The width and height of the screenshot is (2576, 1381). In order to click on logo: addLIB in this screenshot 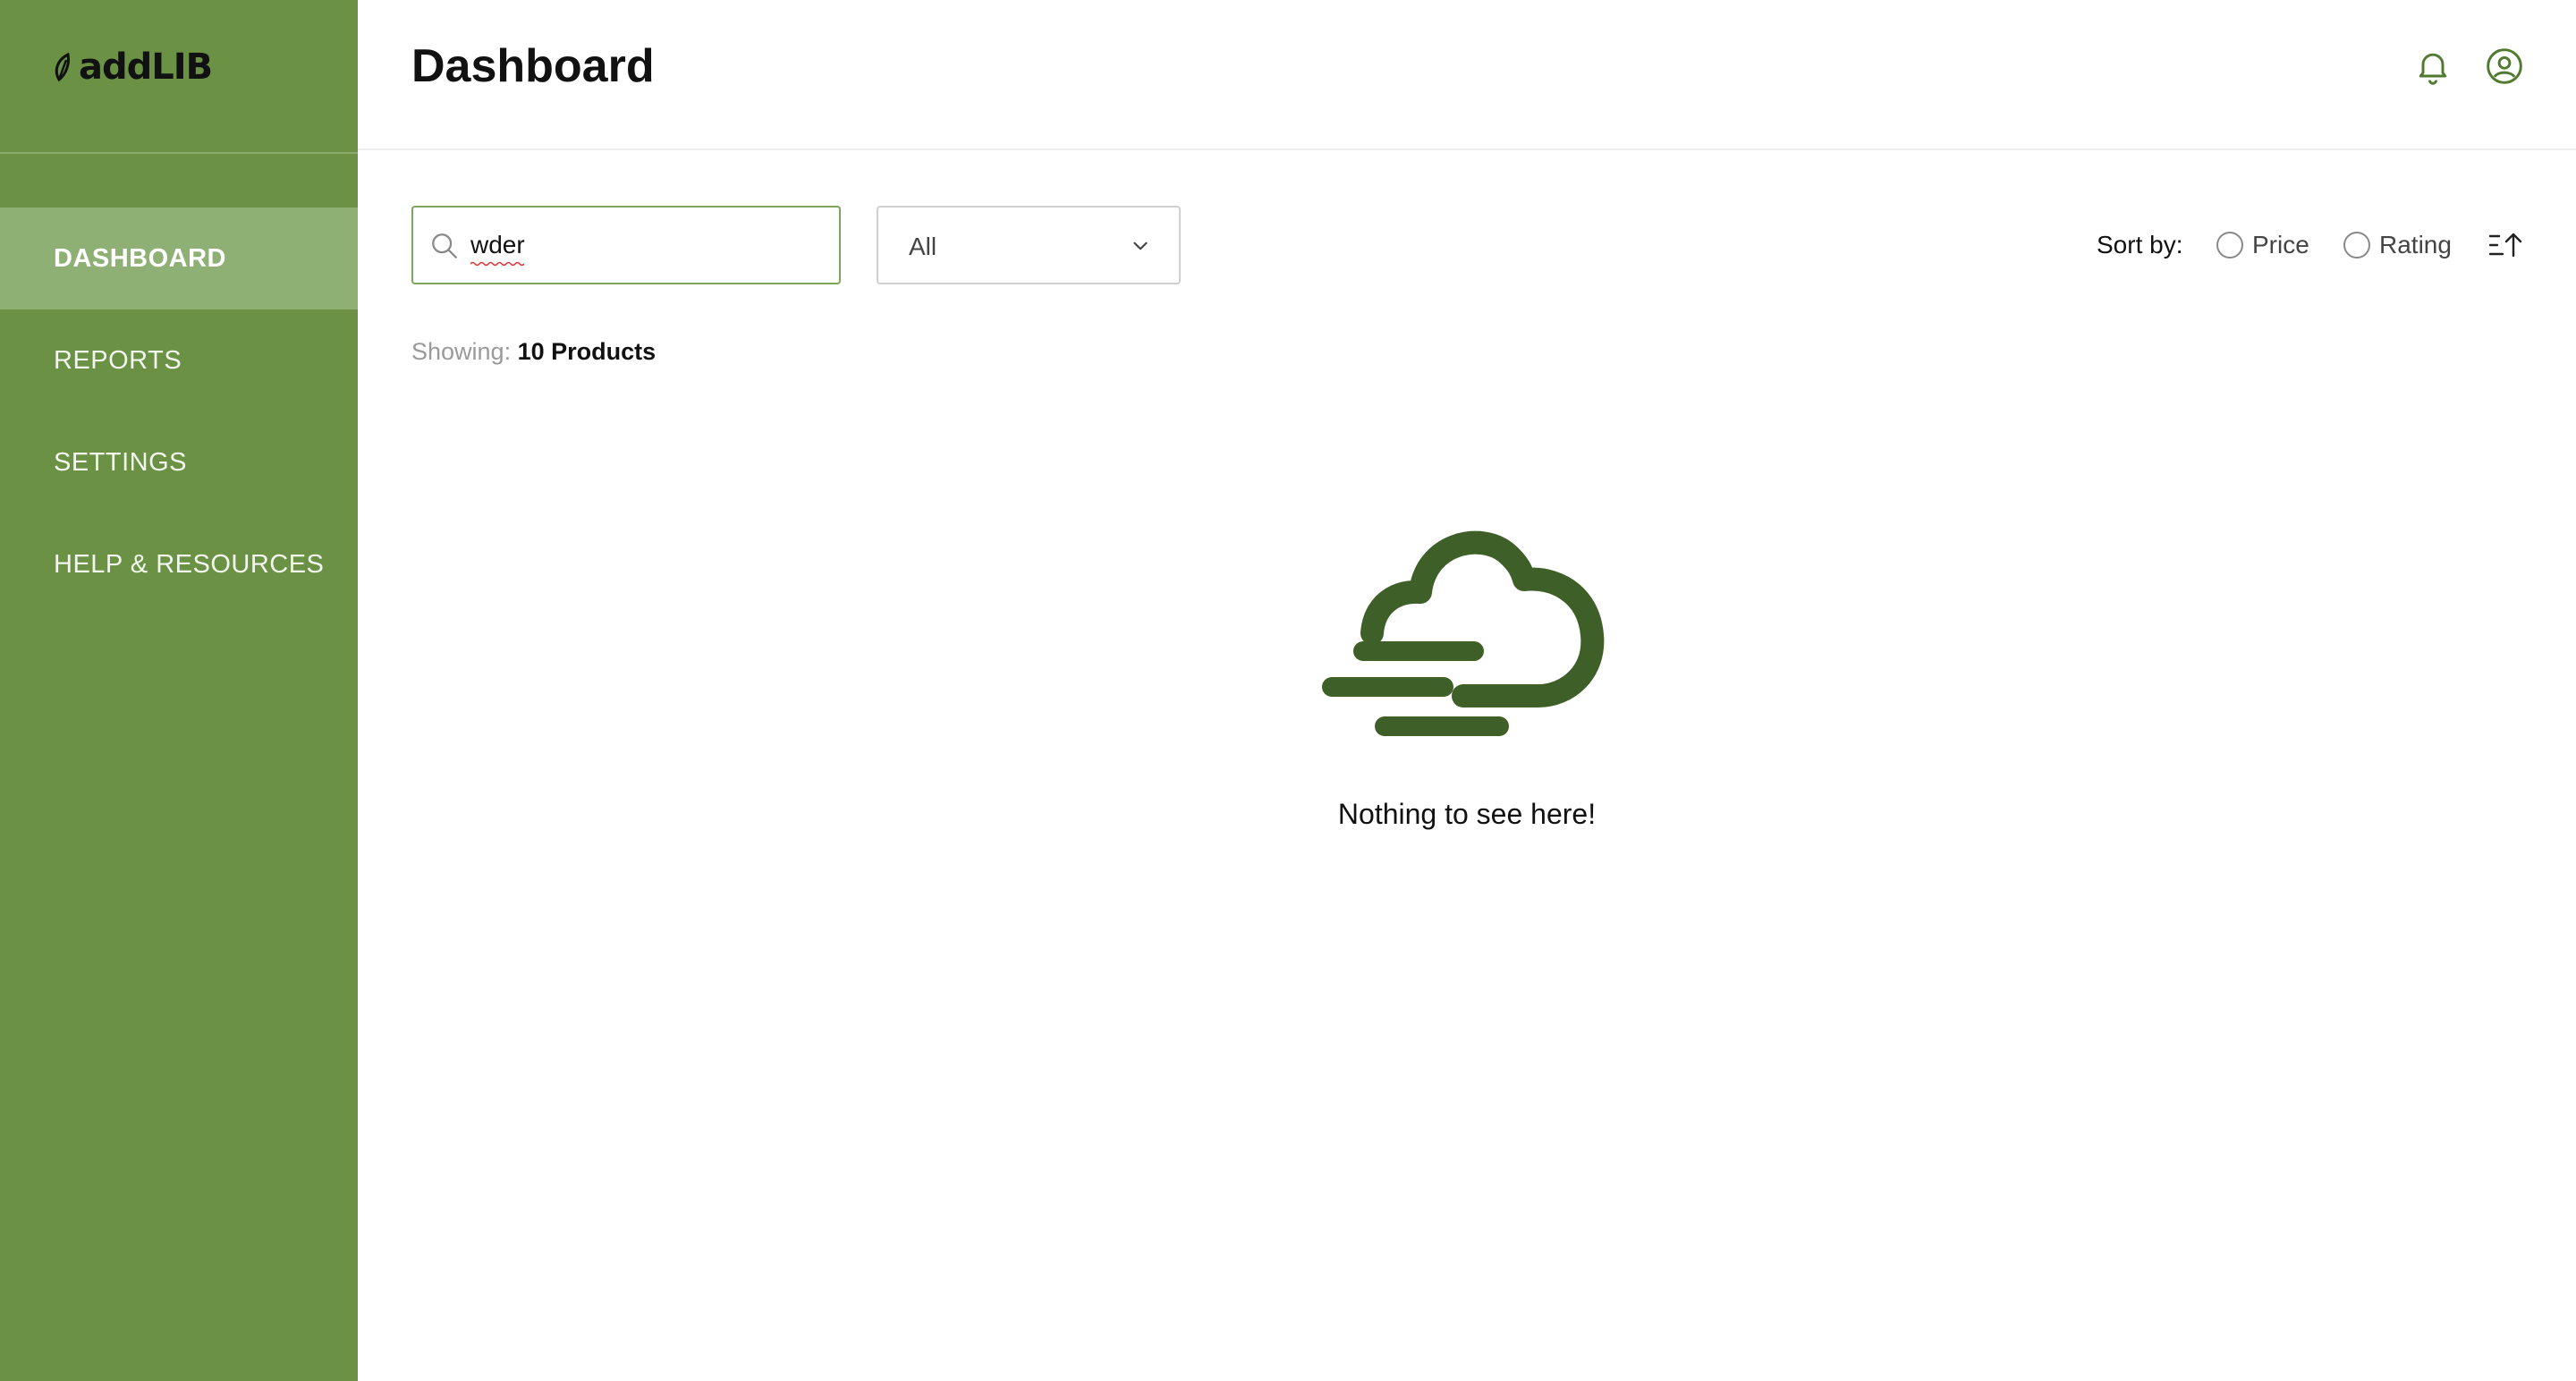, I will do `click(132, 67)`.